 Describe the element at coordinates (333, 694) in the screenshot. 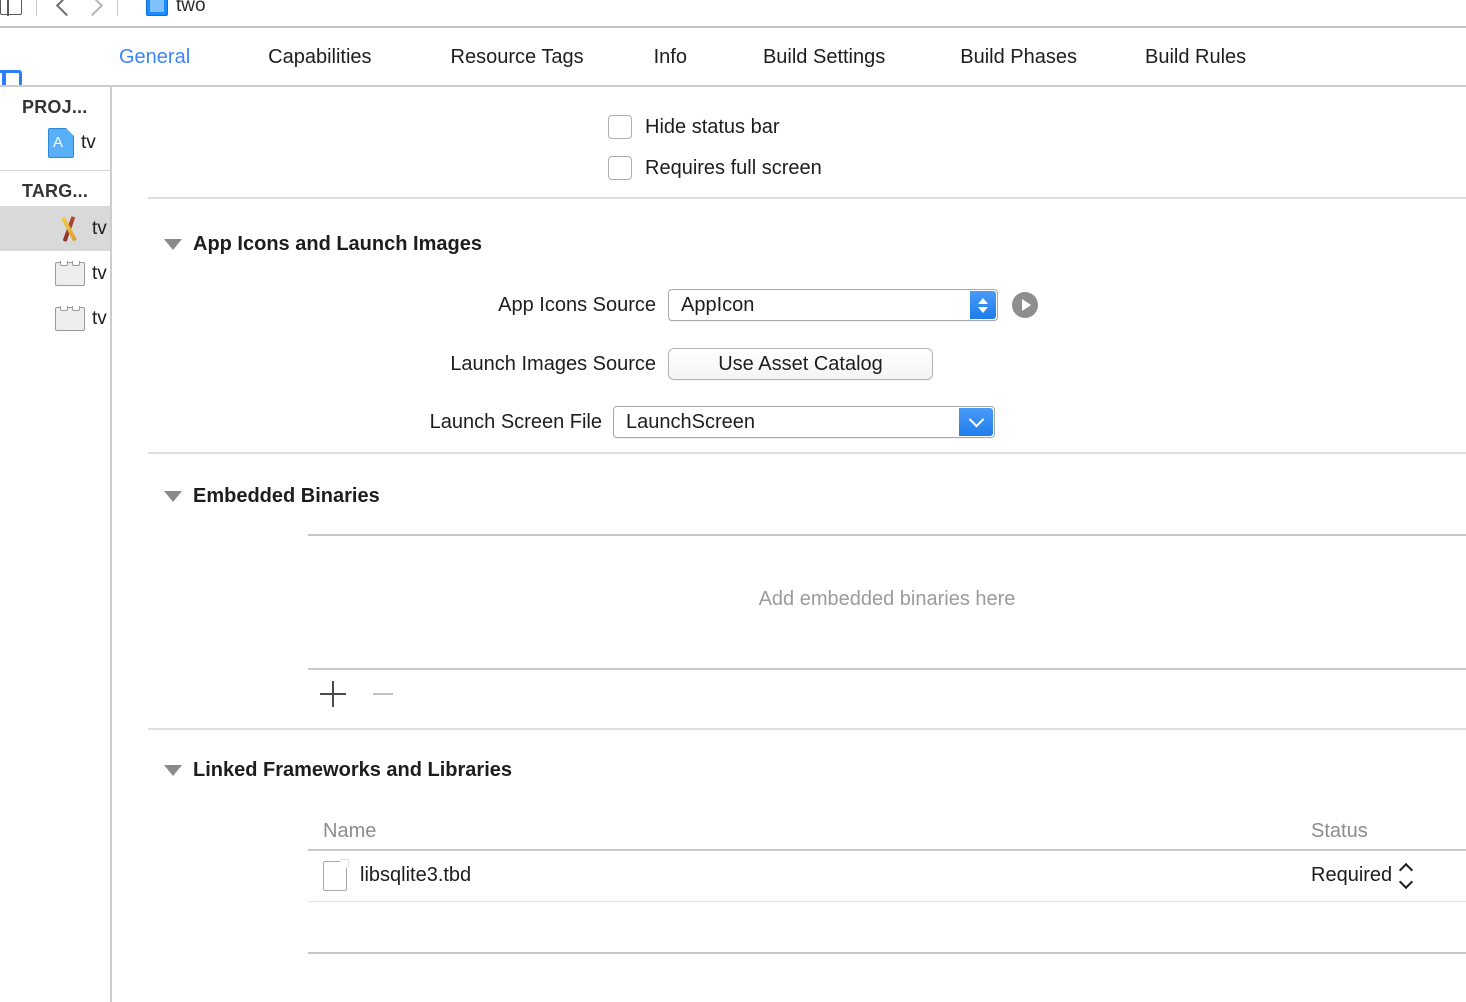

I see `plus-icon` at that location.